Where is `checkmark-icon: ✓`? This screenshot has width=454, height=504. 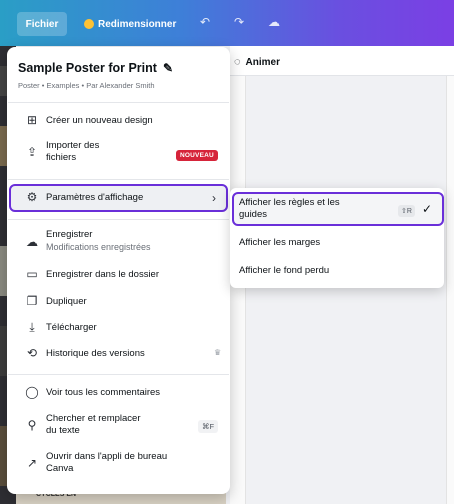
checkmark-icon: ✓ is located at coordinates (427, 209).